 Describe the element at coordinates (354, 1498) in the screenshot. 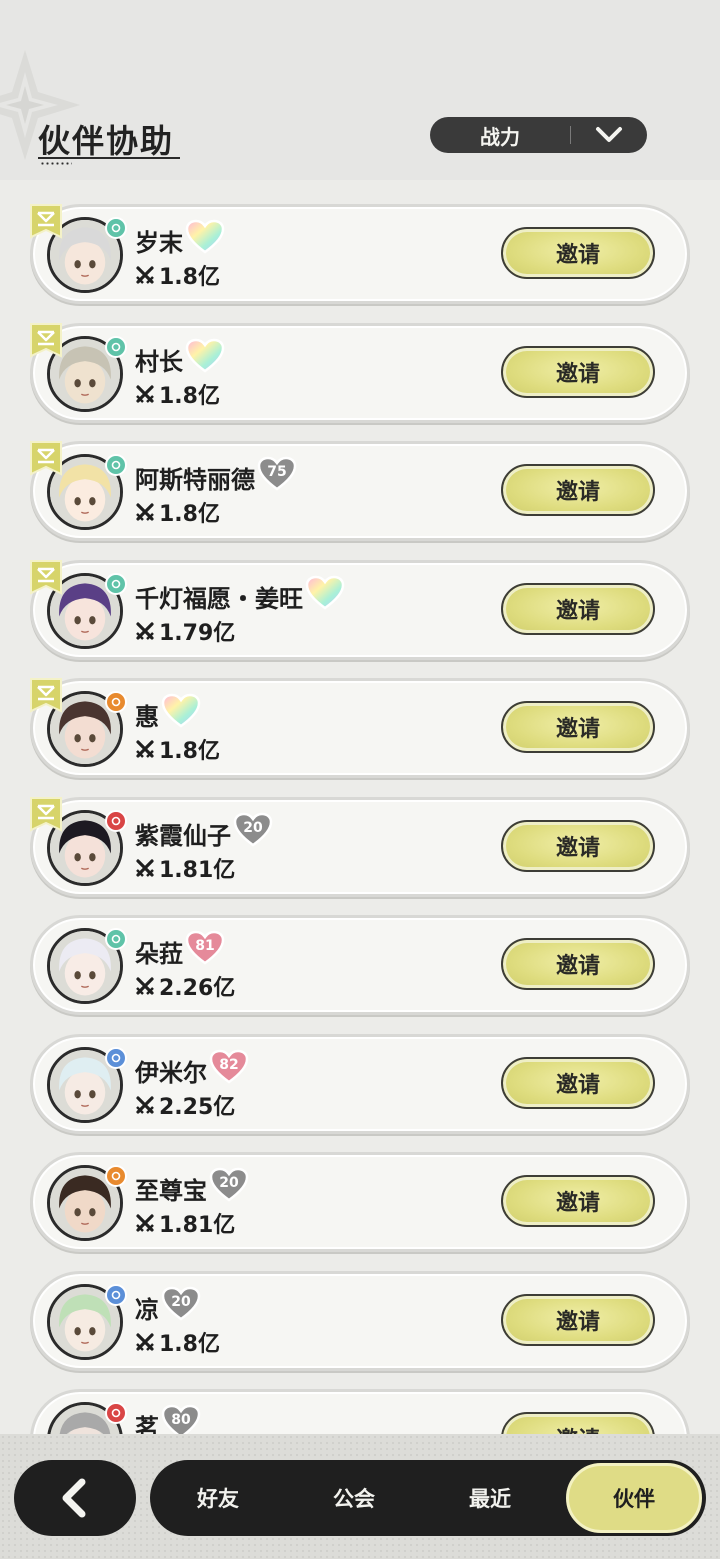

I see `tab-1: 公会` at that location.